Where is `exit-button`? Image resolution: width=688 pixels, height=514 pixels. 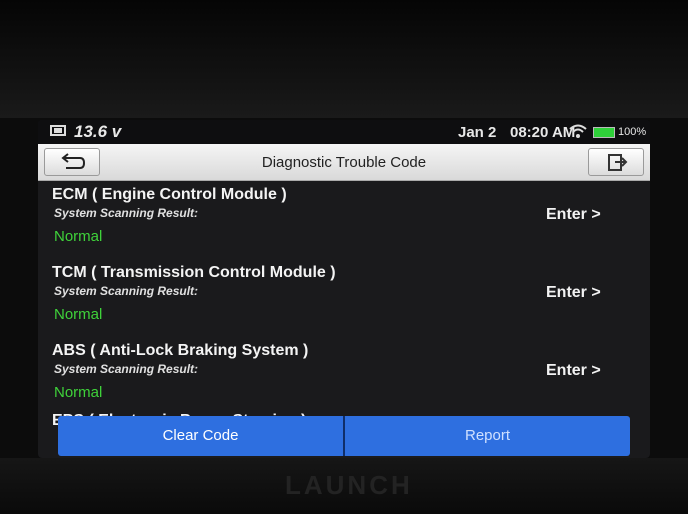 exit-button is located at coordinates (616, 162).